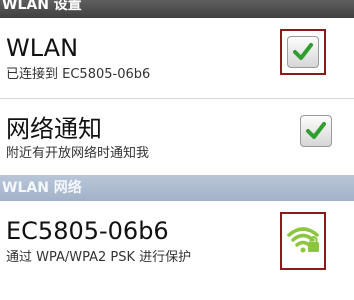  What do you see at coordinates (303, 240) in the screenshot?
I see `wifi-secured-icon` at bounding box center [303, 240].